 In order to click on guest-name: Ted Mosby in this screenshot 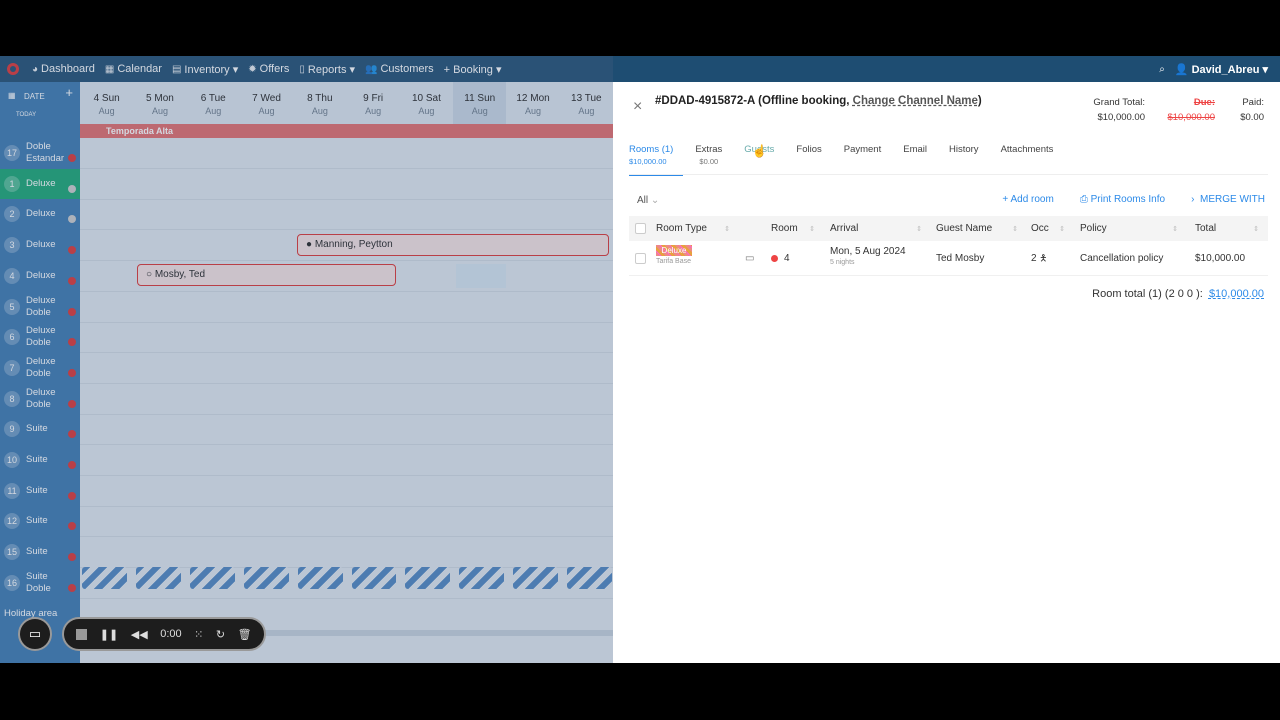, I will do `click(960, 258)`.